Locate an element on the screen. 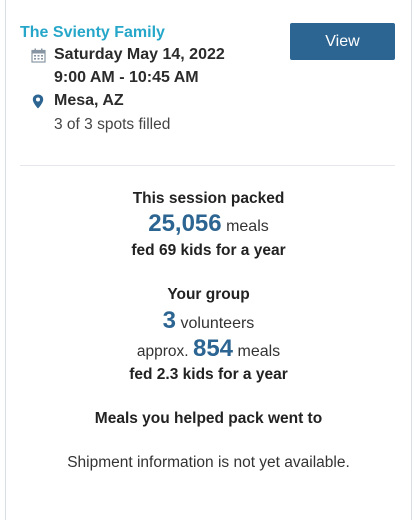 This screenshot has height=520, width=417. session-meals-unit: meals is located at coordinates (247, 226).